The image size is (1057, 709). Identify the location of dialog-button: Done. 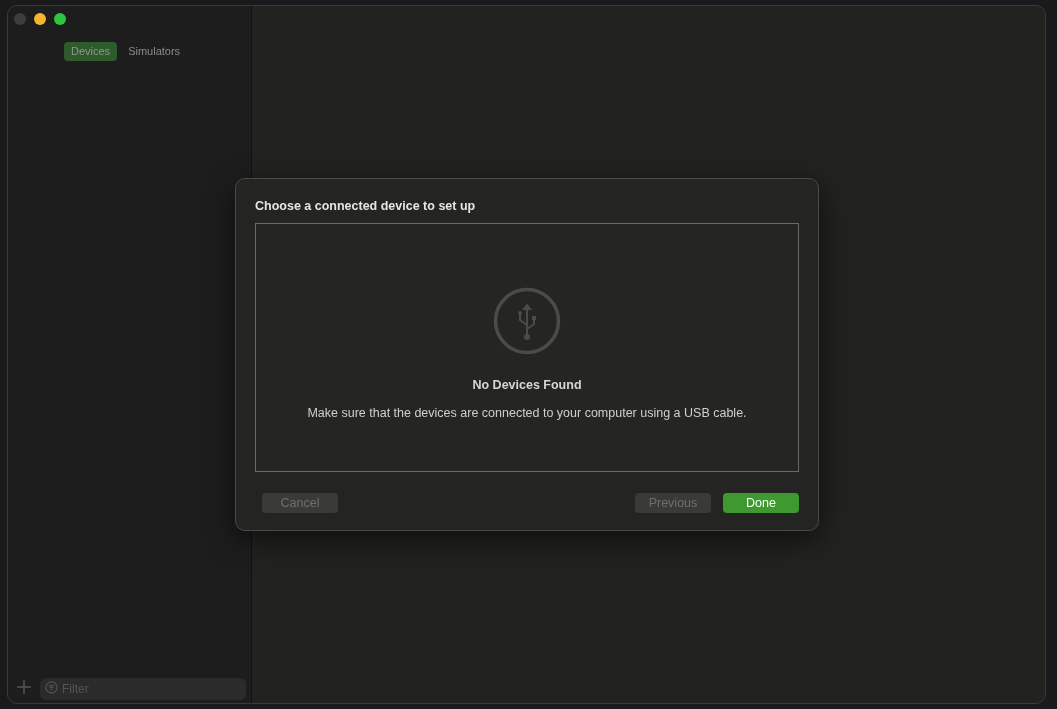
(761, 503).